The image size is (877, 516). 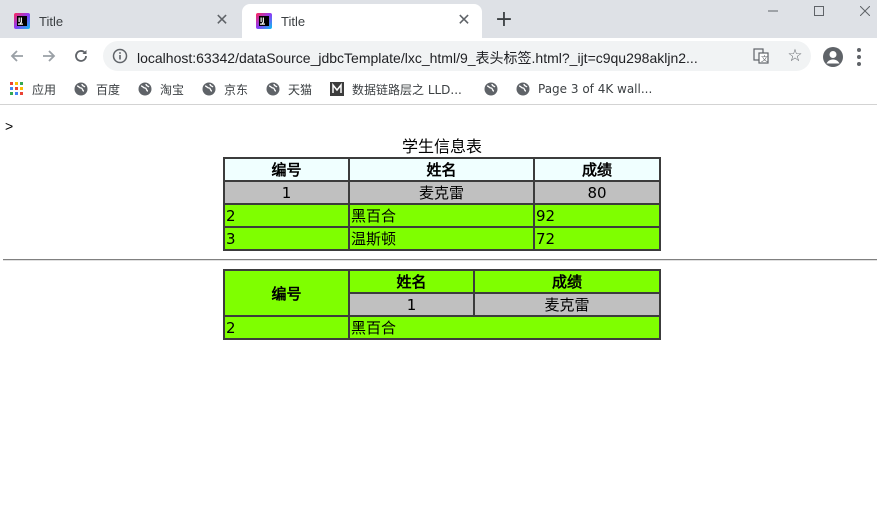 I want to click on bookmark-label: 应用, so click(x=44, y=89).